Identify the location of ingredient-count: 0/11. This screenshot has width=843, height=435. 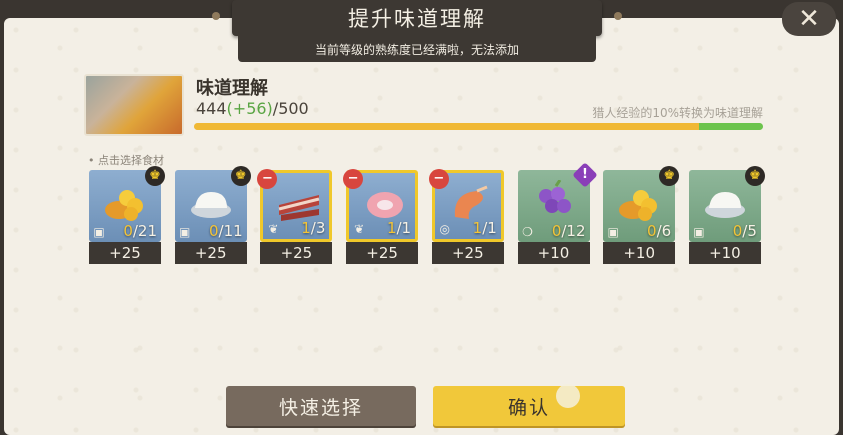
(226, 231).